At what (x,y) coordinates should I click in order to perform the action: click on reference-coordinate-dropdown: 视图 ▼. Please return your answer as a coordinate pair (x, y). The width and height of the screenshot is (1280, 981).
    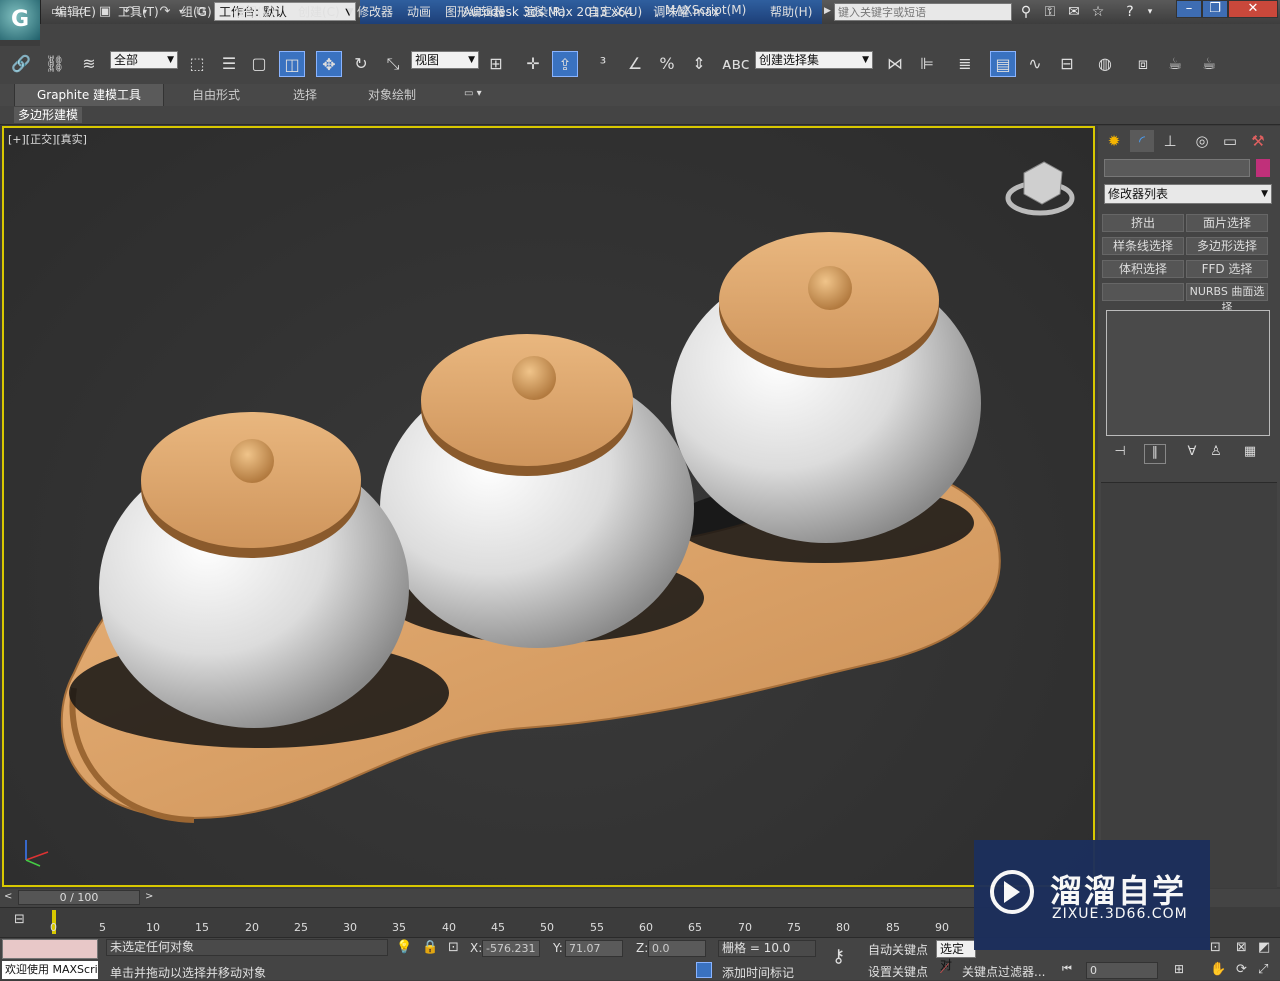
    Looking at the image, I should click on (445, 60).